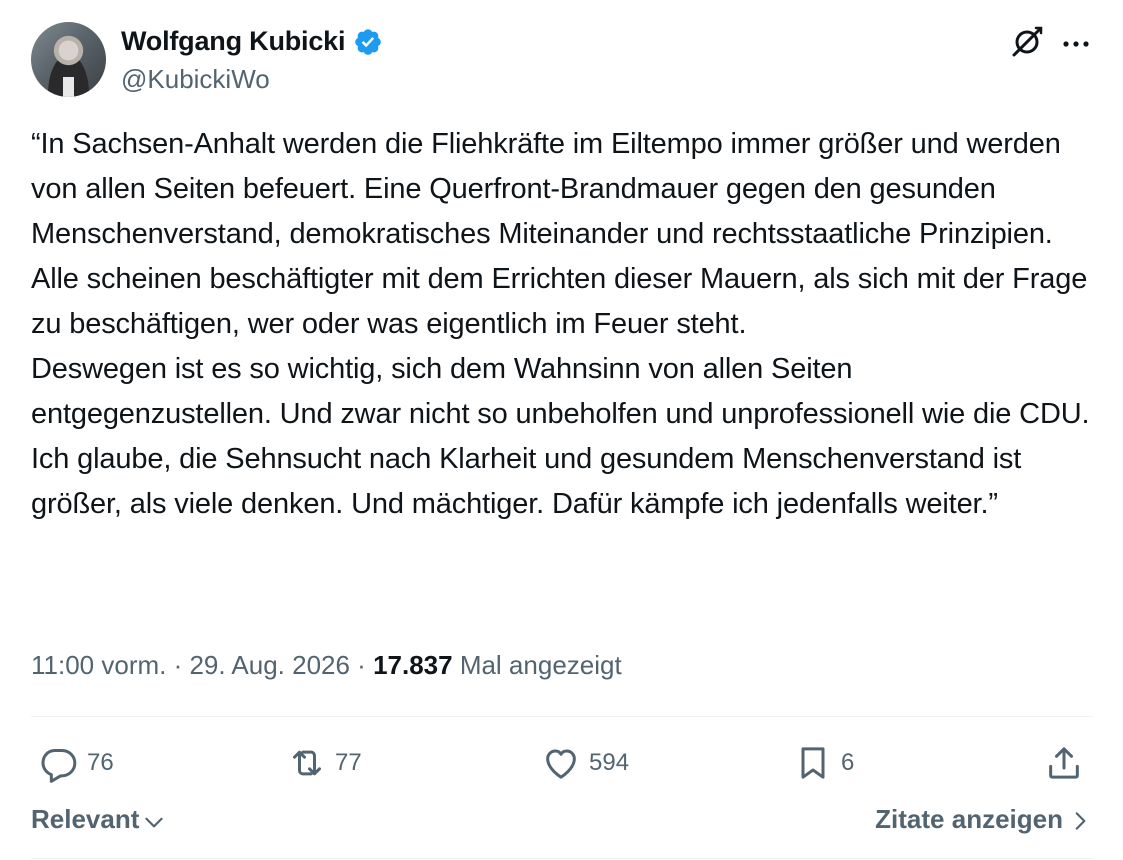  What do you see at coordinates (59, 766) in the screenshot?
I see `reply-icon` at bounding box center [59, 766].